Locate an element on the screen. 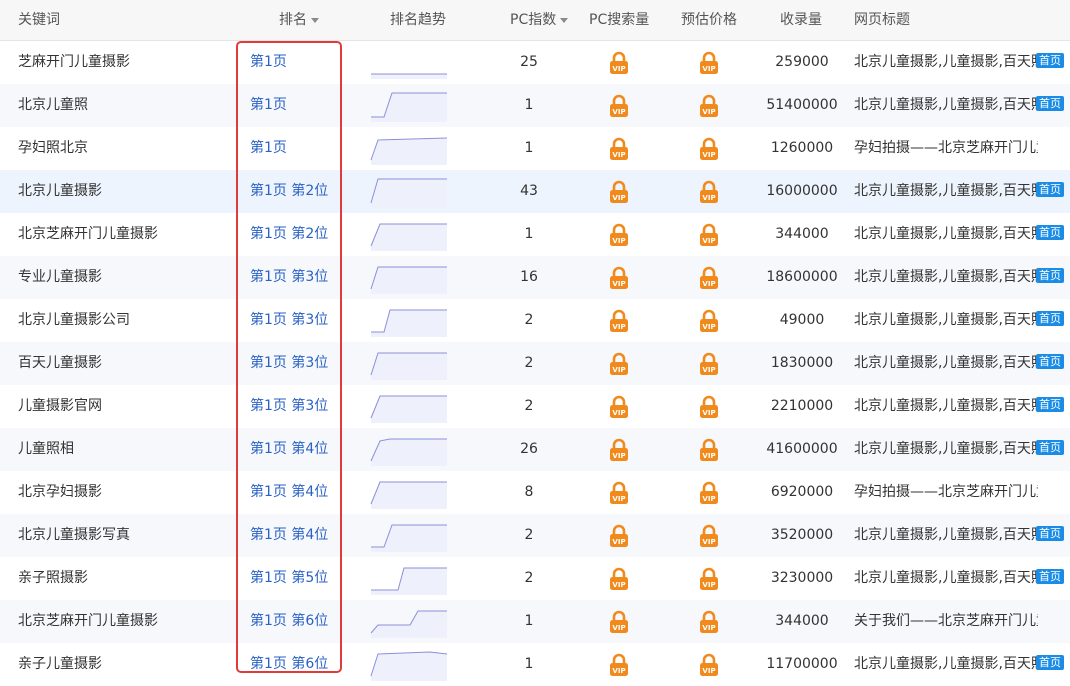 This screenshot has height=686, width=1070. header-page-title: 网页标题 is located at coordinates (882, 20).